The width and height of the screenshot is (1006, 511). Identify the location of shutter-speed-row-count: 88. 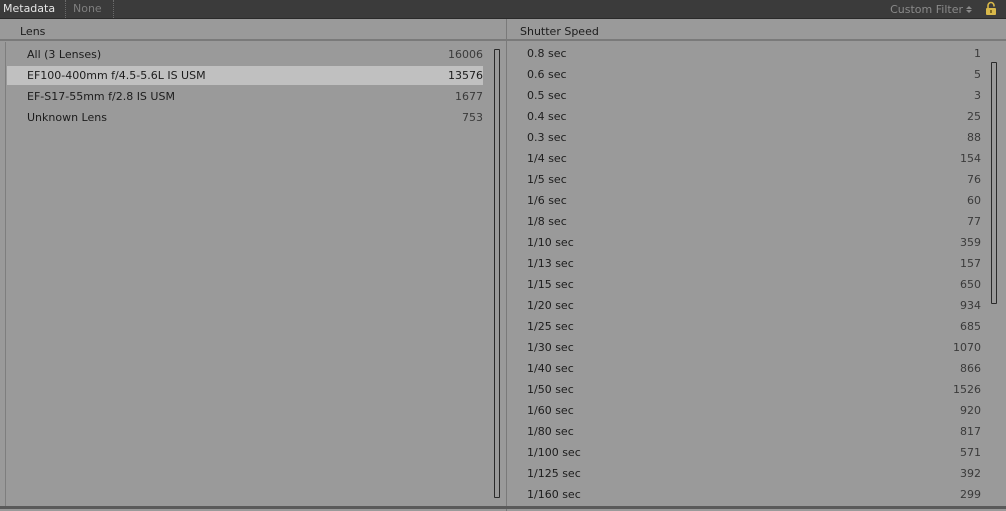
(974, 137).